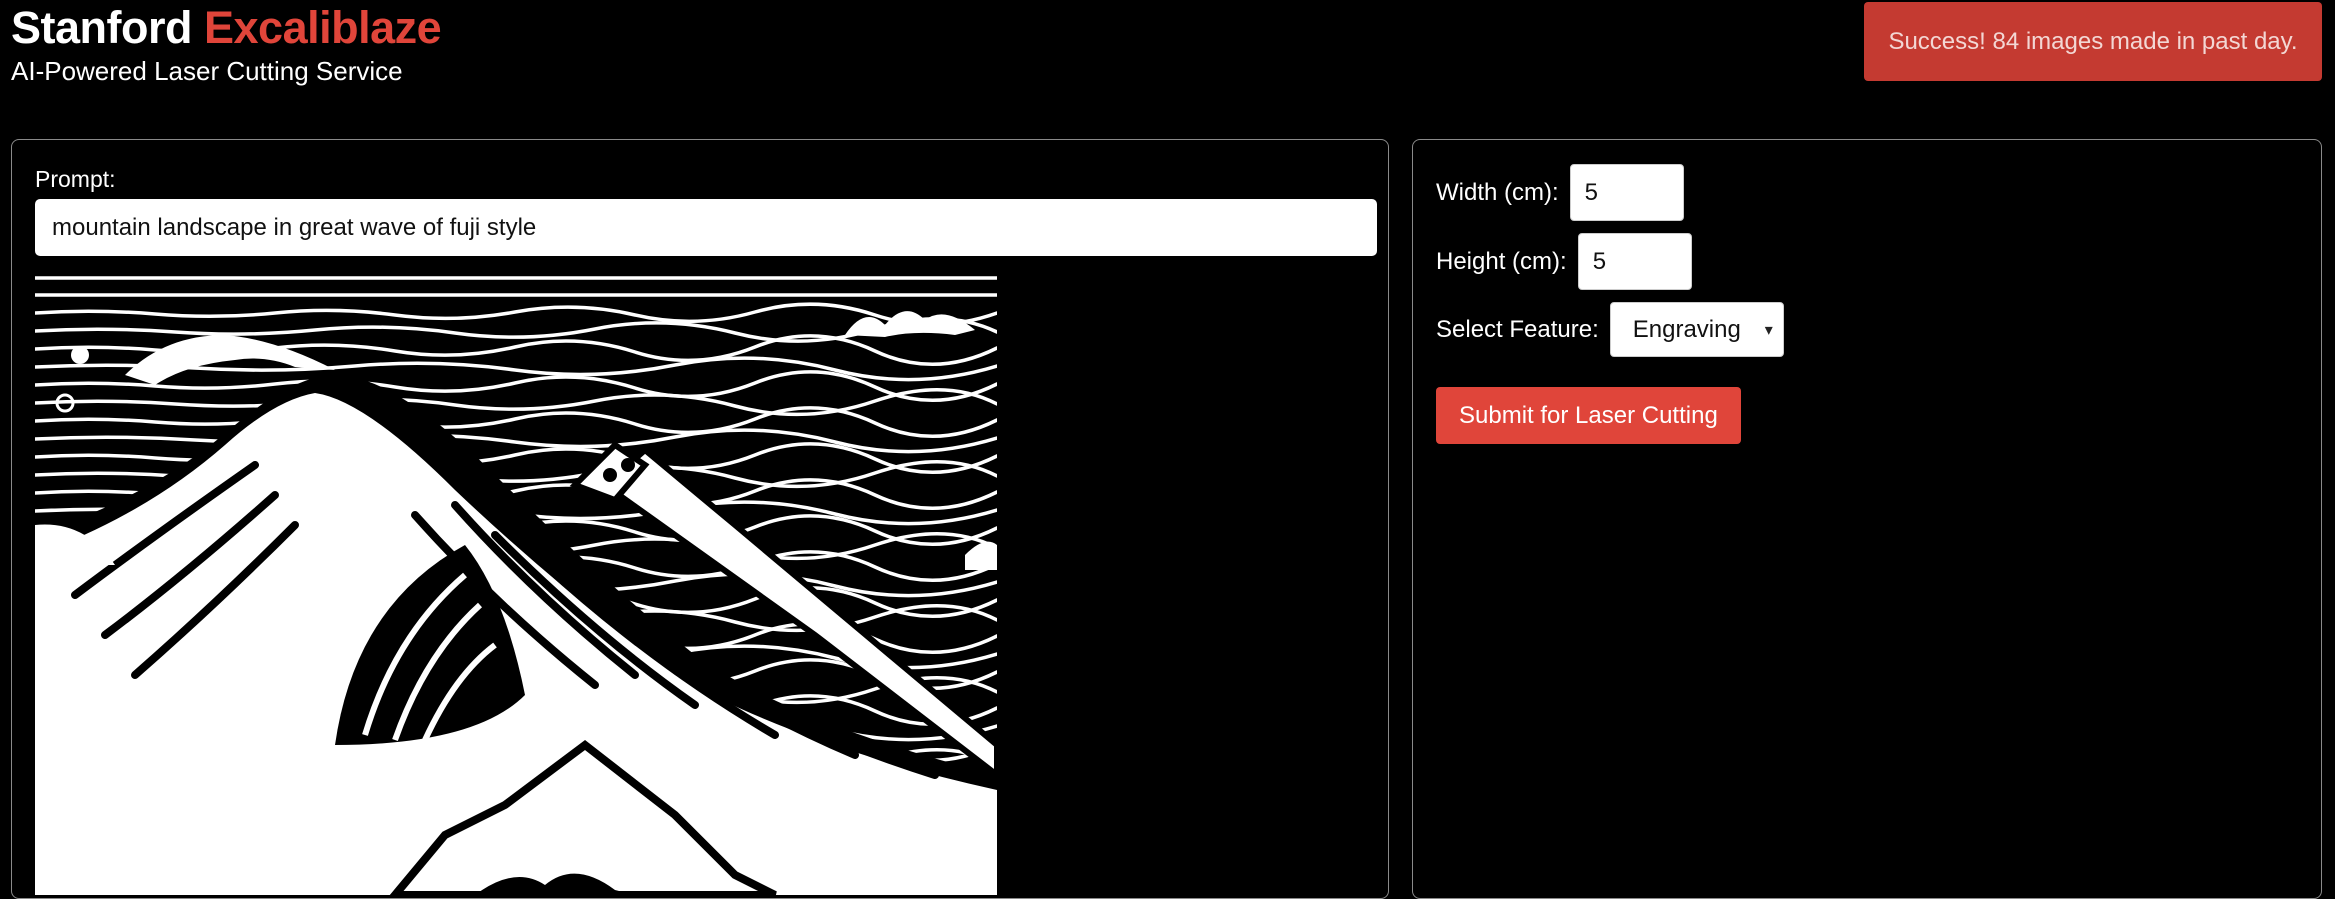 The height and width of the screenshot is (899, 2335). What do you see at coordinates (1588, 415) in the screenshot?
I see `submit-laser-cutting-button: Submit for Laser Cutting` at bounding box center [1588, 415].